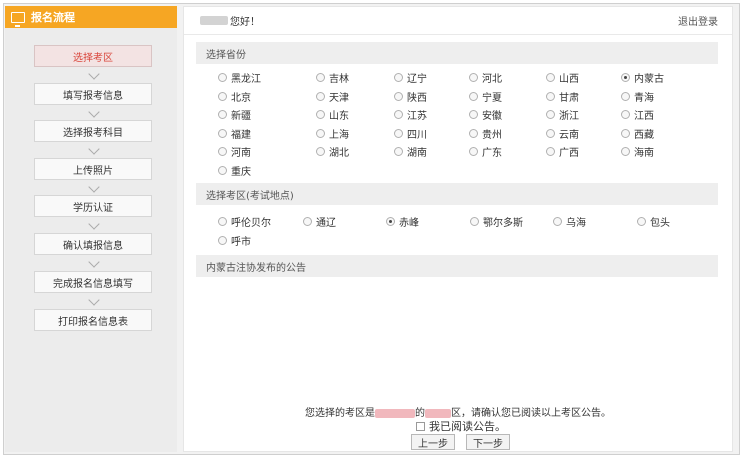  Describe the element at coordinates (214, 20) in the screenshot. I see `redacted-username` at that location.